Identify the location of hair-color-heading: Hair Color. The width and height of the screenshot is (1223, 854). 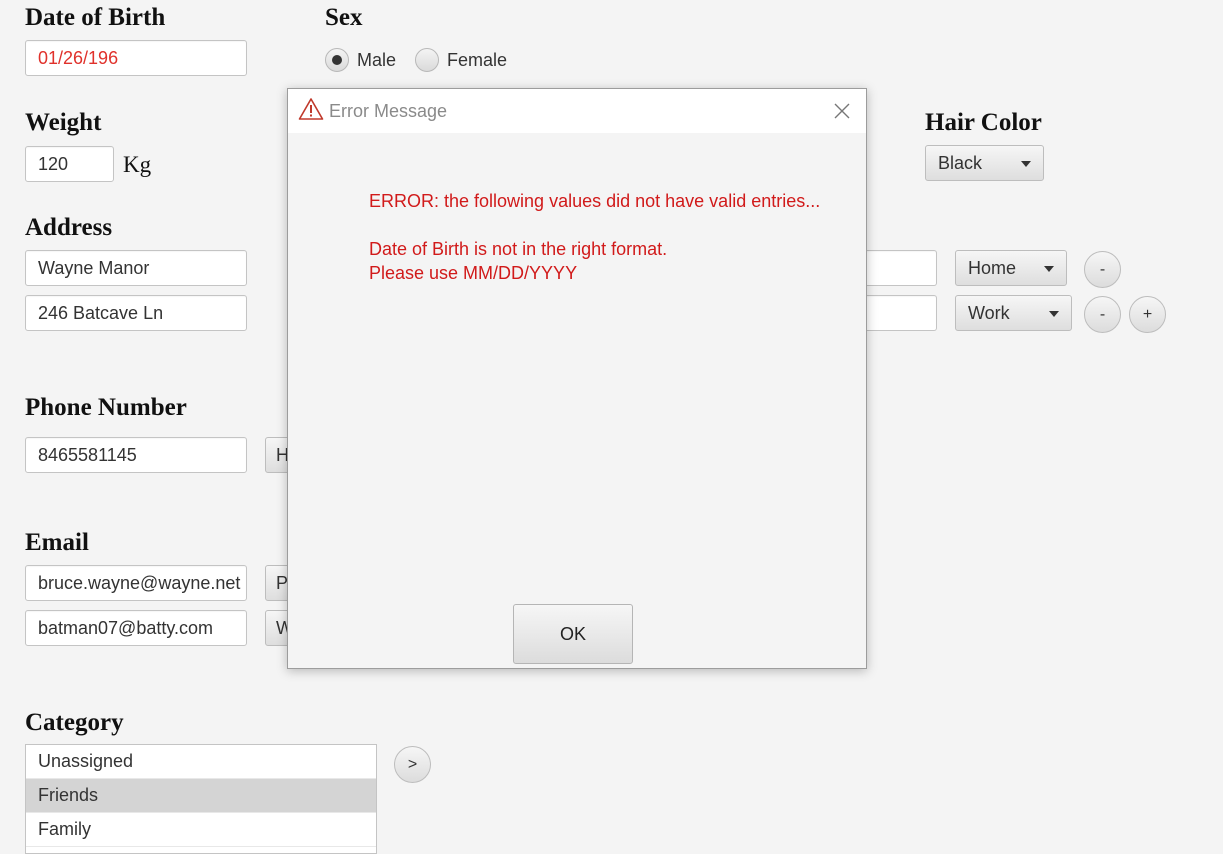
(983, 122).